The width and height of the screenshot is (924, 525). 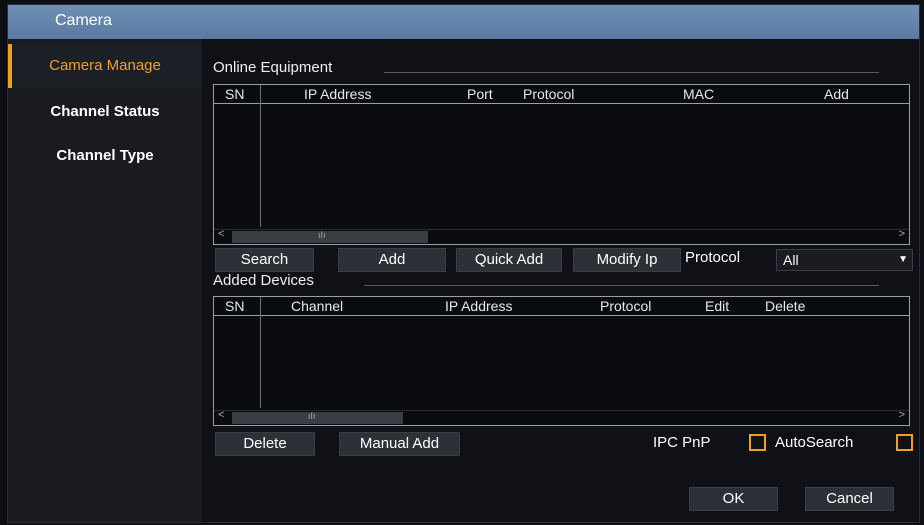 What do you see at coordinates (849, 499) in the screenshot?
I see `cancel-button: Cancel` at bounding box center [849, 499].